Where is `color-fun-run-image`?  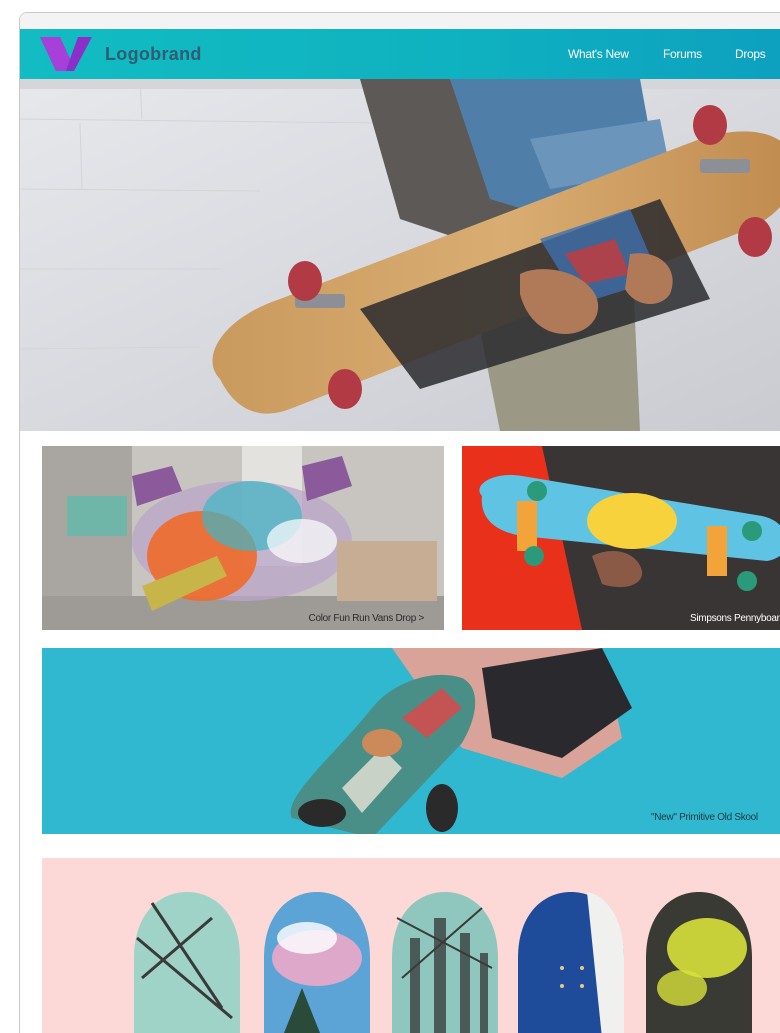 color-fun-run-image is located at coordinates (243, 538).